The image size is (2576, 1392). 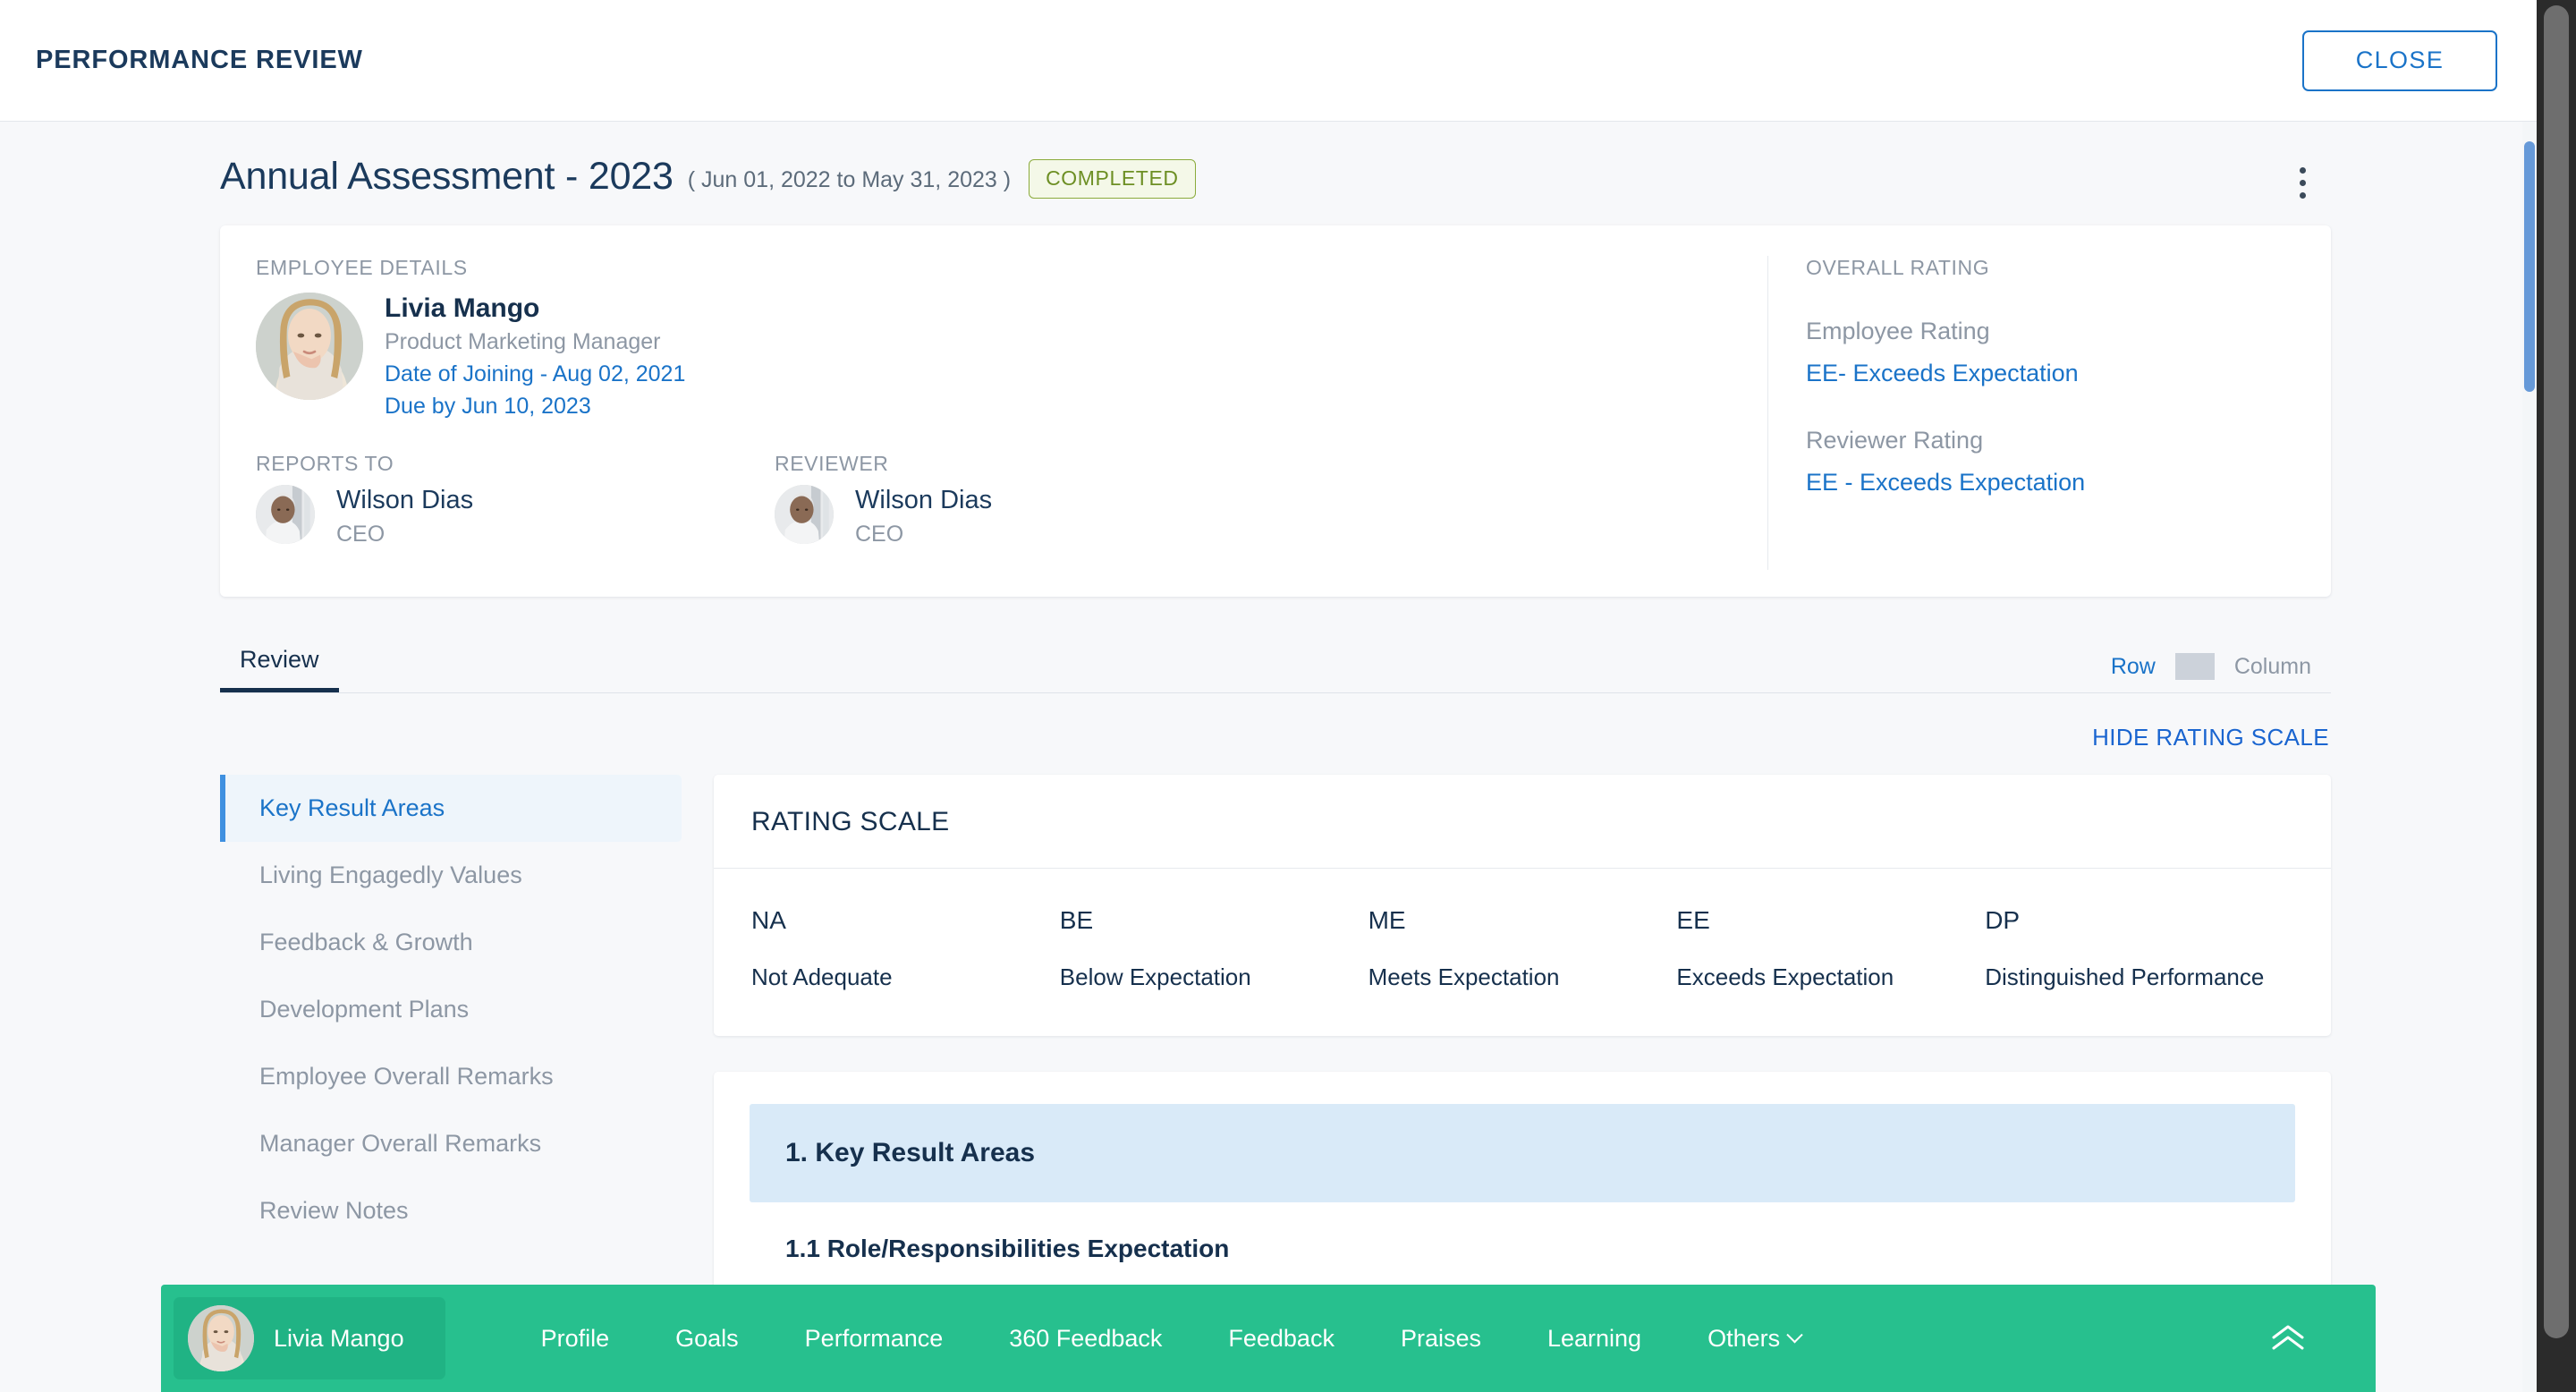 I want to click on employee-rating-block: Employee Rating EE- Exceeds Expectation, so click(x=2050, y=352).